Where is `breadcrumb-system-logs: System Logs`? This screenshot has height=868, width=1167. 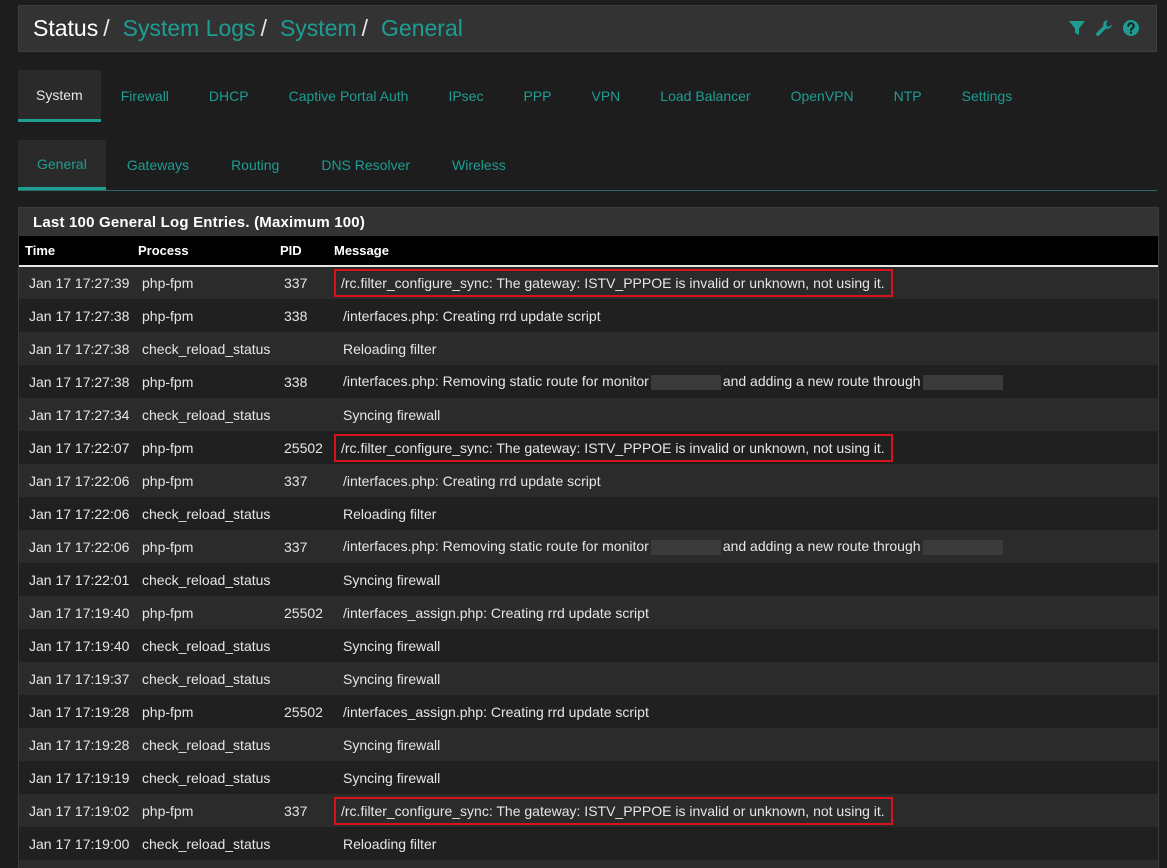
breadcrumb-system-logs: System Logs is located at coordinates (189, 28).